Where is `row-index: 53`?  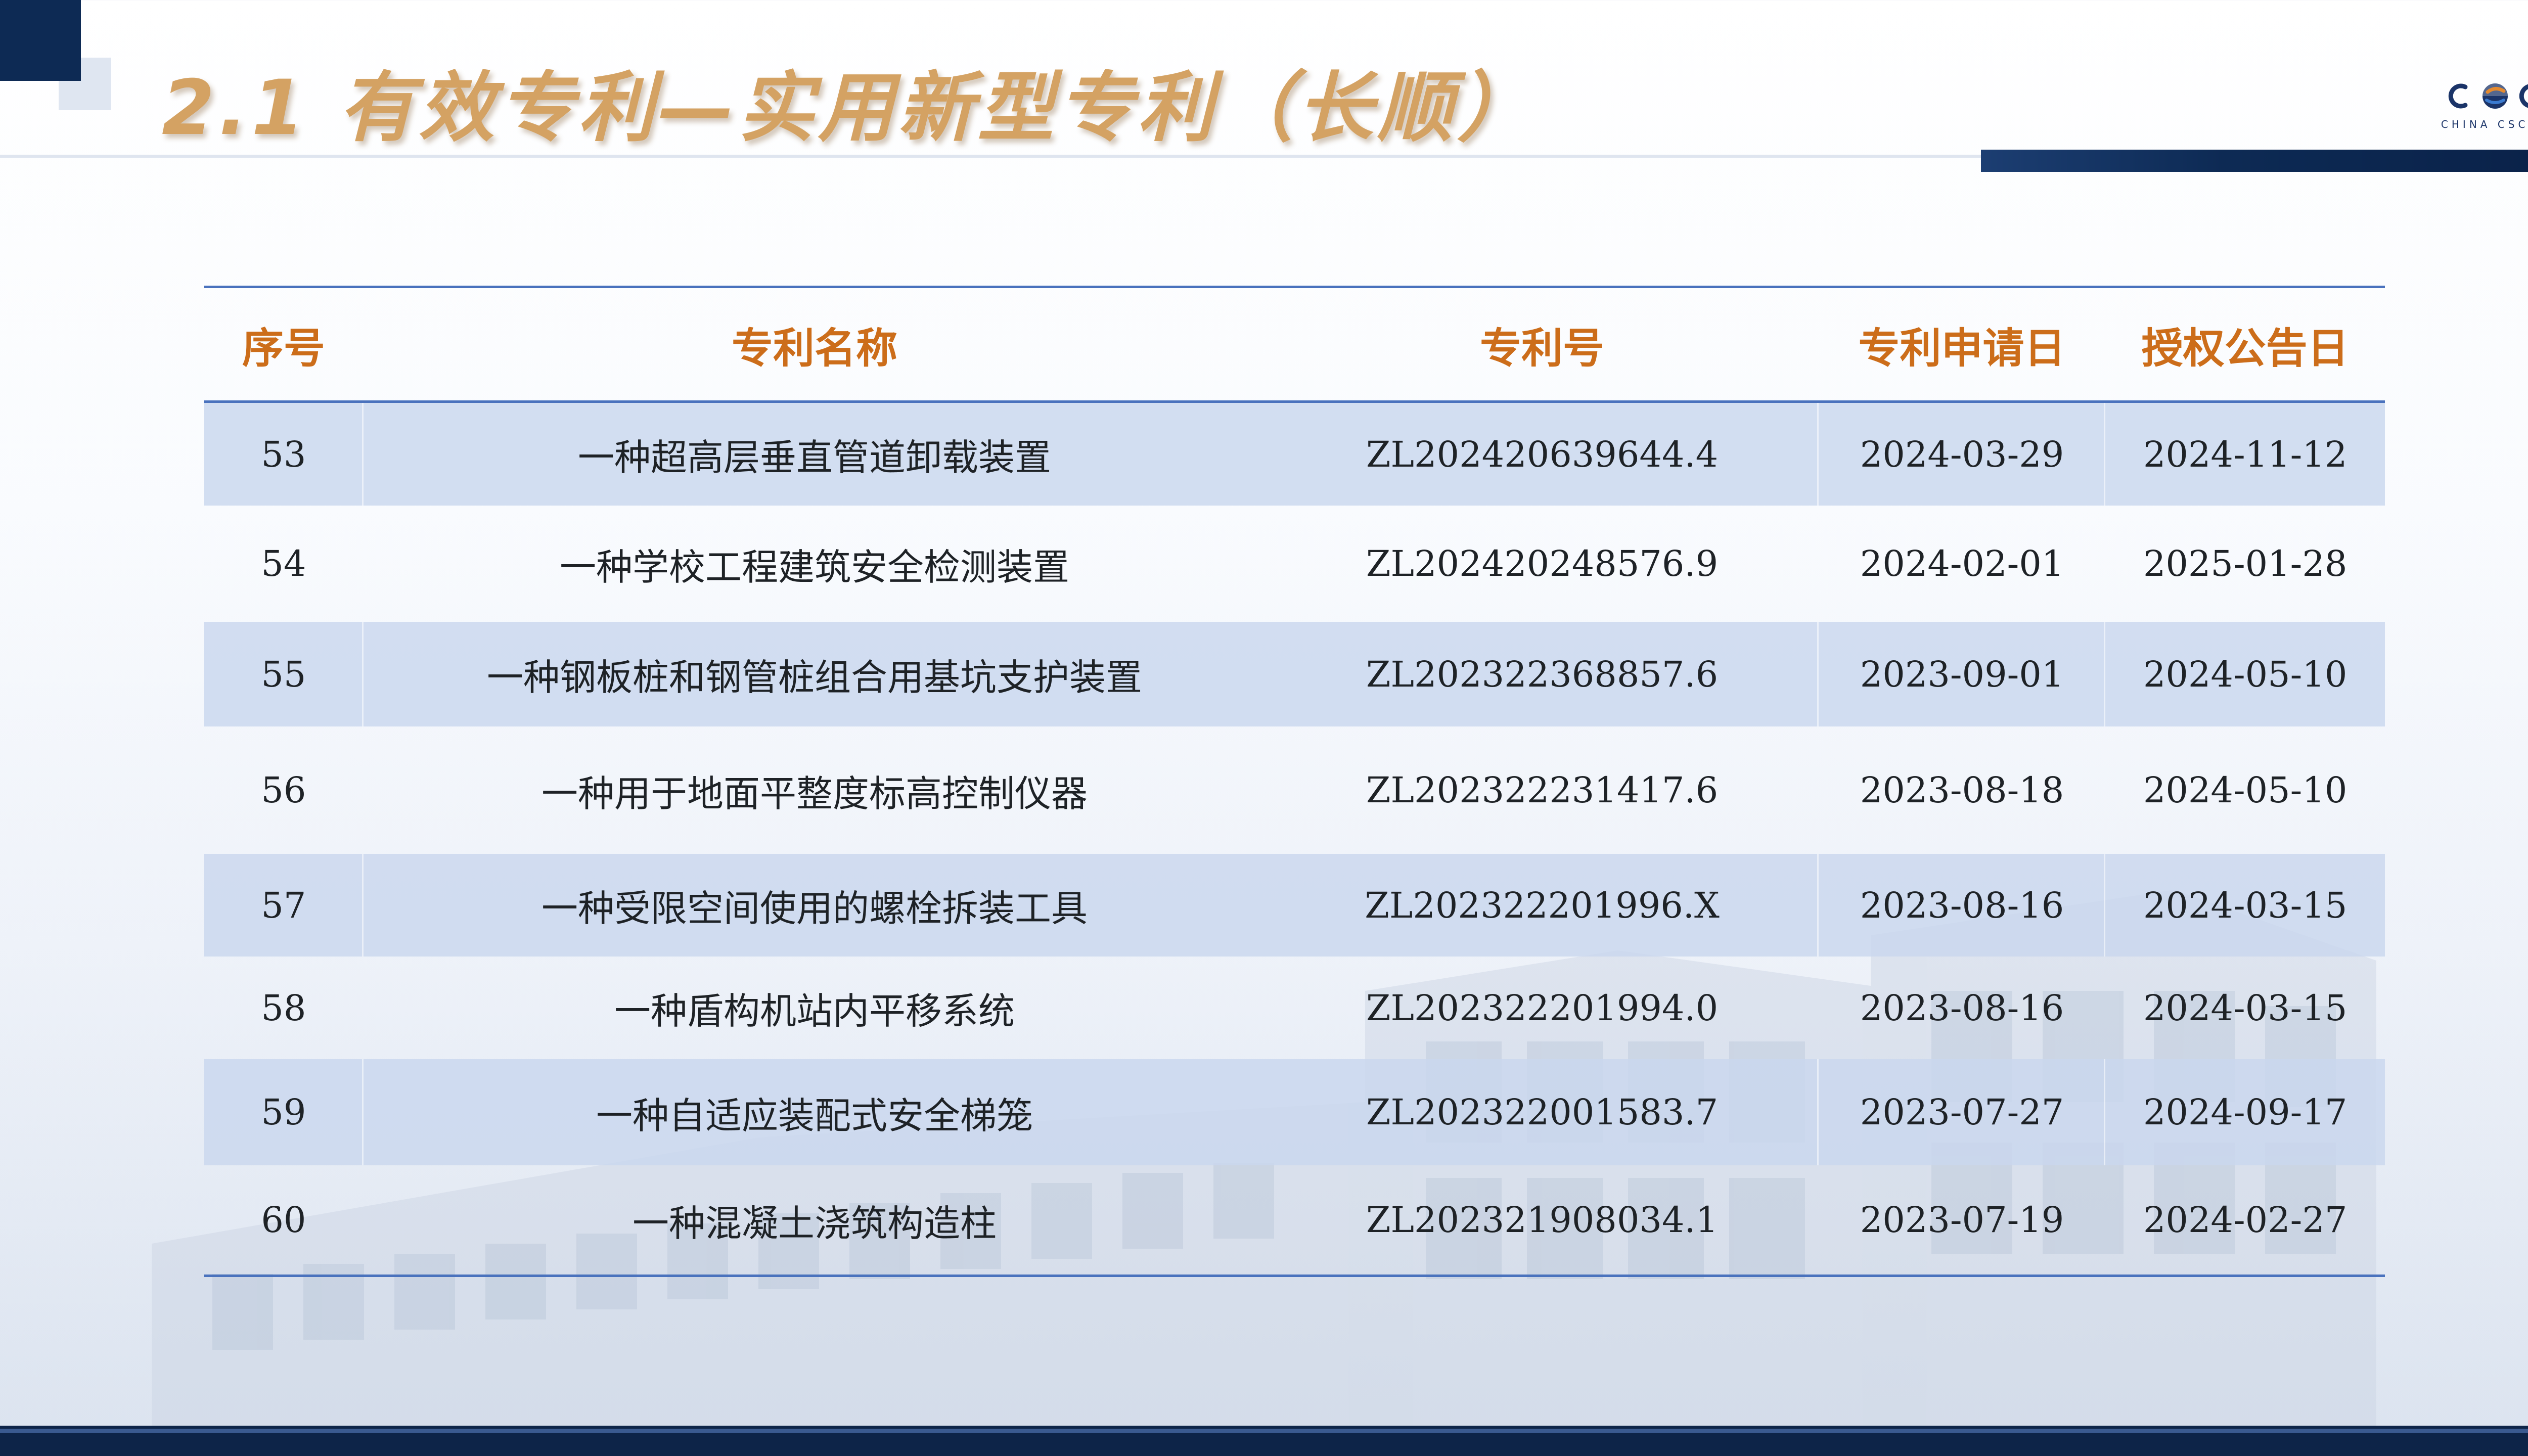 row-index: 53 is located at coordinates (284, 454).